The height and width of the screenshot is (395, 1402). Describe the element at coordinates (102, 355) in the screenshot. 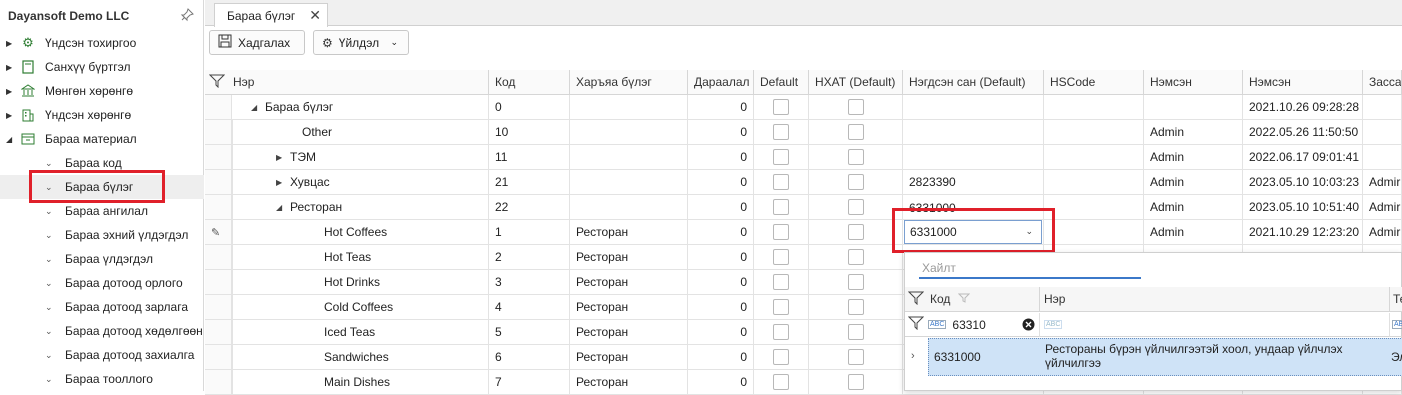

I see `subnav-item-internal-order: ⌄ Бараа дотоод захиалга` at that location.